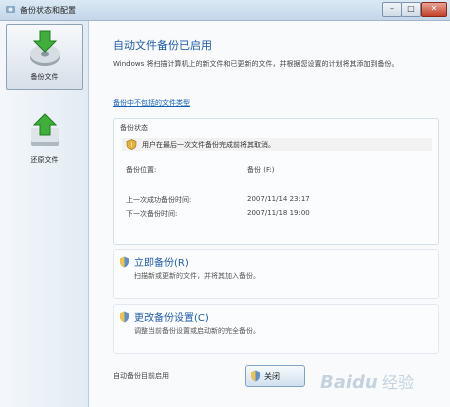 This screenshot has height=407, width=450. I want to click on turn-off-button: 关闭, so click(275, 376).